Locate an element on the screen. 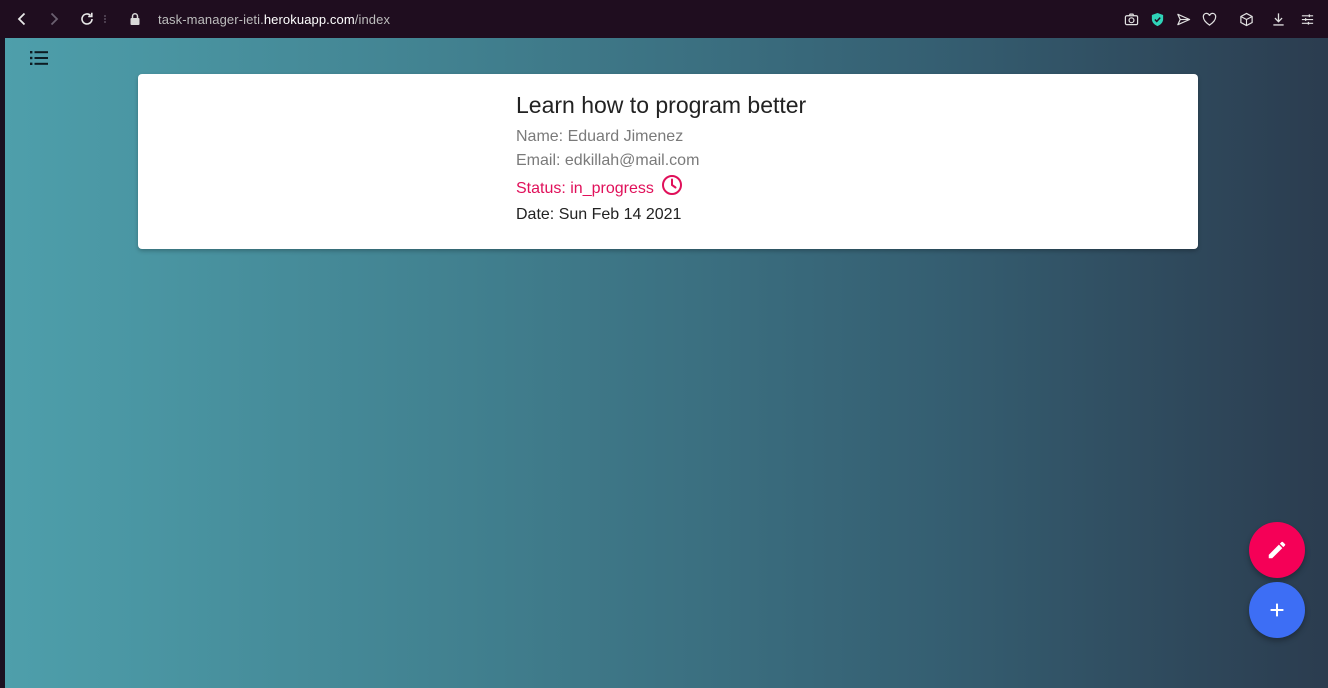 This screenshot has width=1328, height=688. edit-fab-button is located at coordinates (1277, 550).